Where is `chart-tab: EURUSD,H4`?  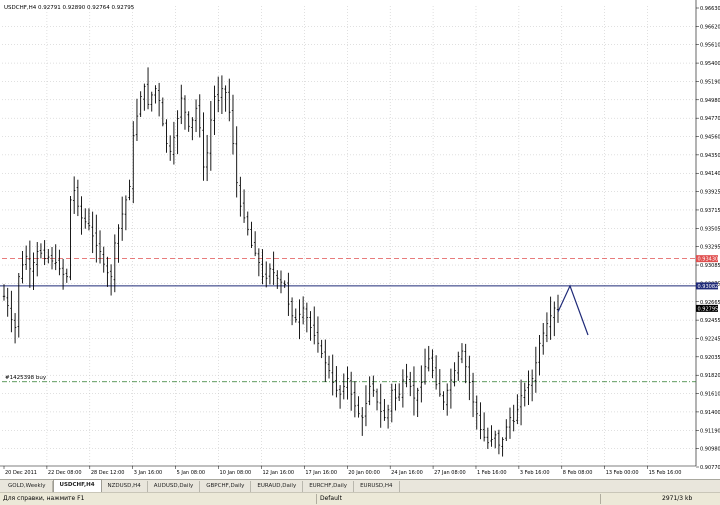 chart-tab: EURUSD,H4 is located at coordinates (377, 486).